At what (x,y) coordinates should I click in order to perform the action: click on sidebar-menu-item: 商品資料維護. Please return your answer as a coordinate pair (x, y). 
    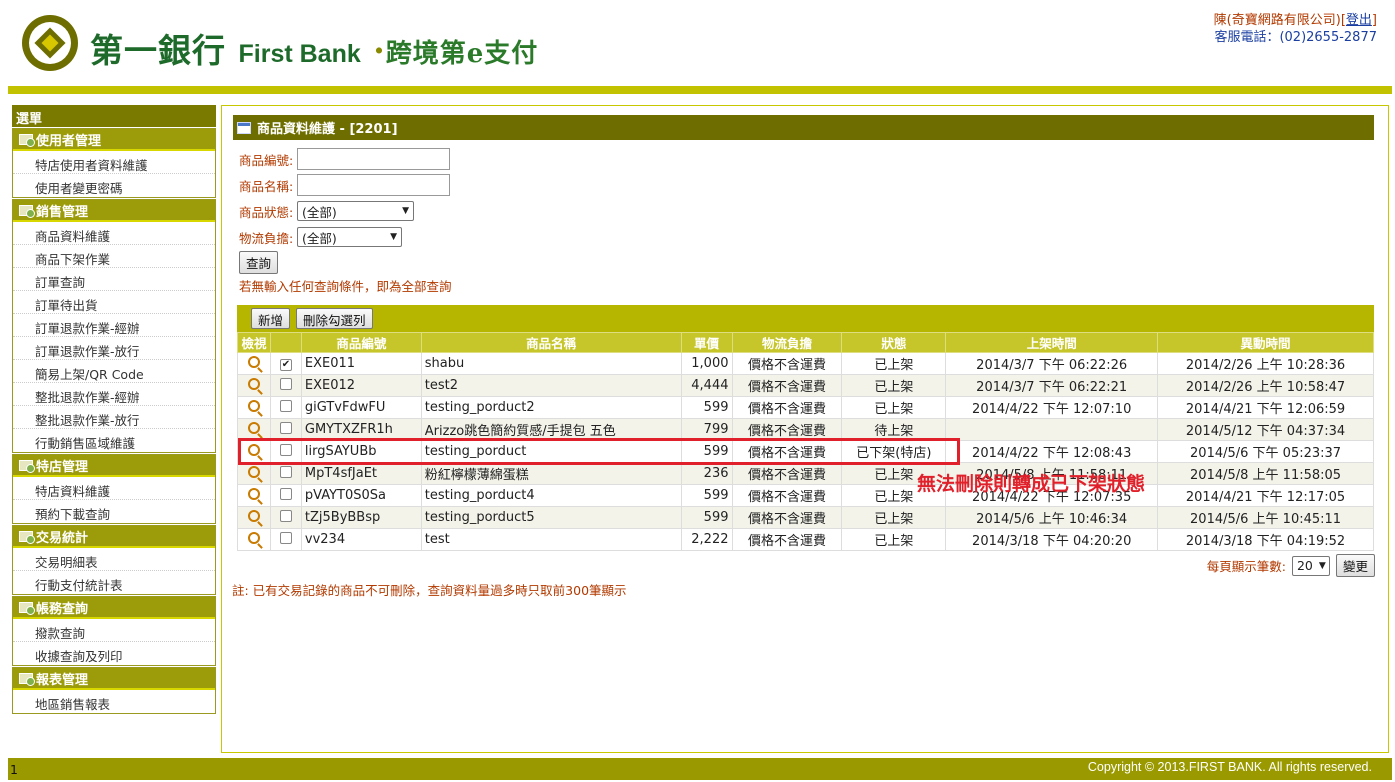
    Looking at the image, I should click on (114, 233).